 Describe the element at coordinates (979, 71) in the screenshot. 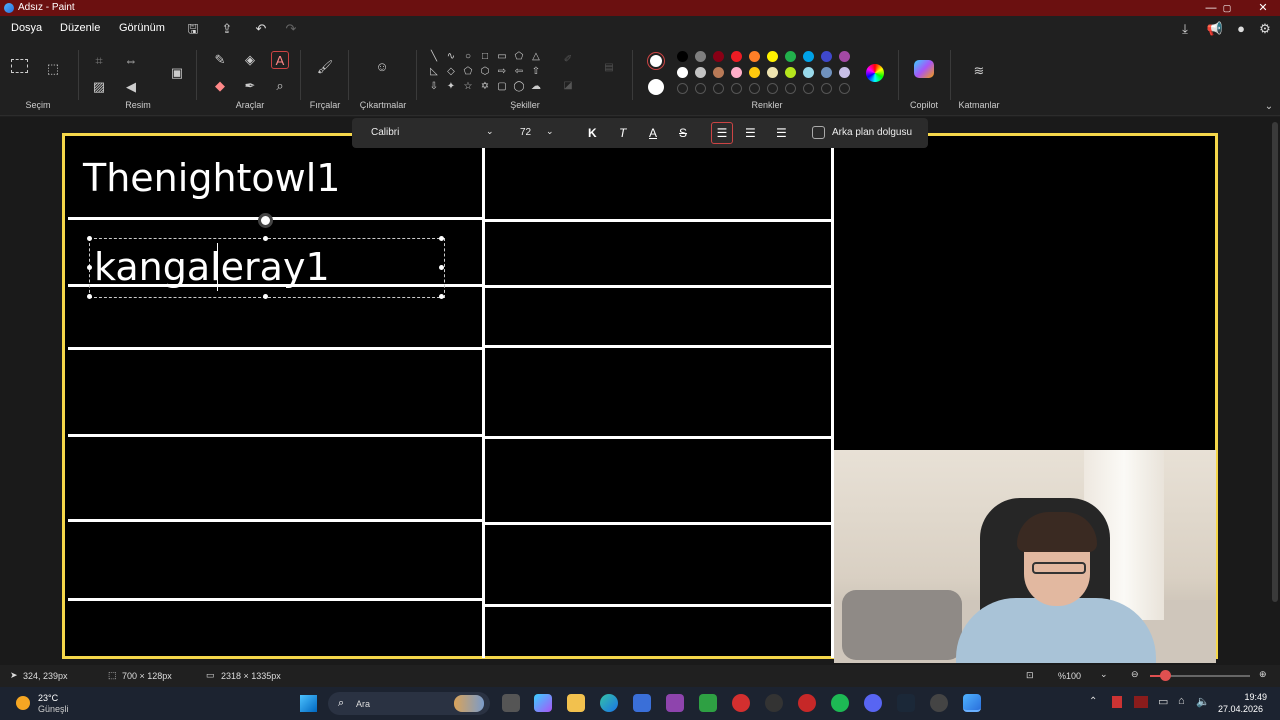

I see `layers-icon: ≋` at that location.